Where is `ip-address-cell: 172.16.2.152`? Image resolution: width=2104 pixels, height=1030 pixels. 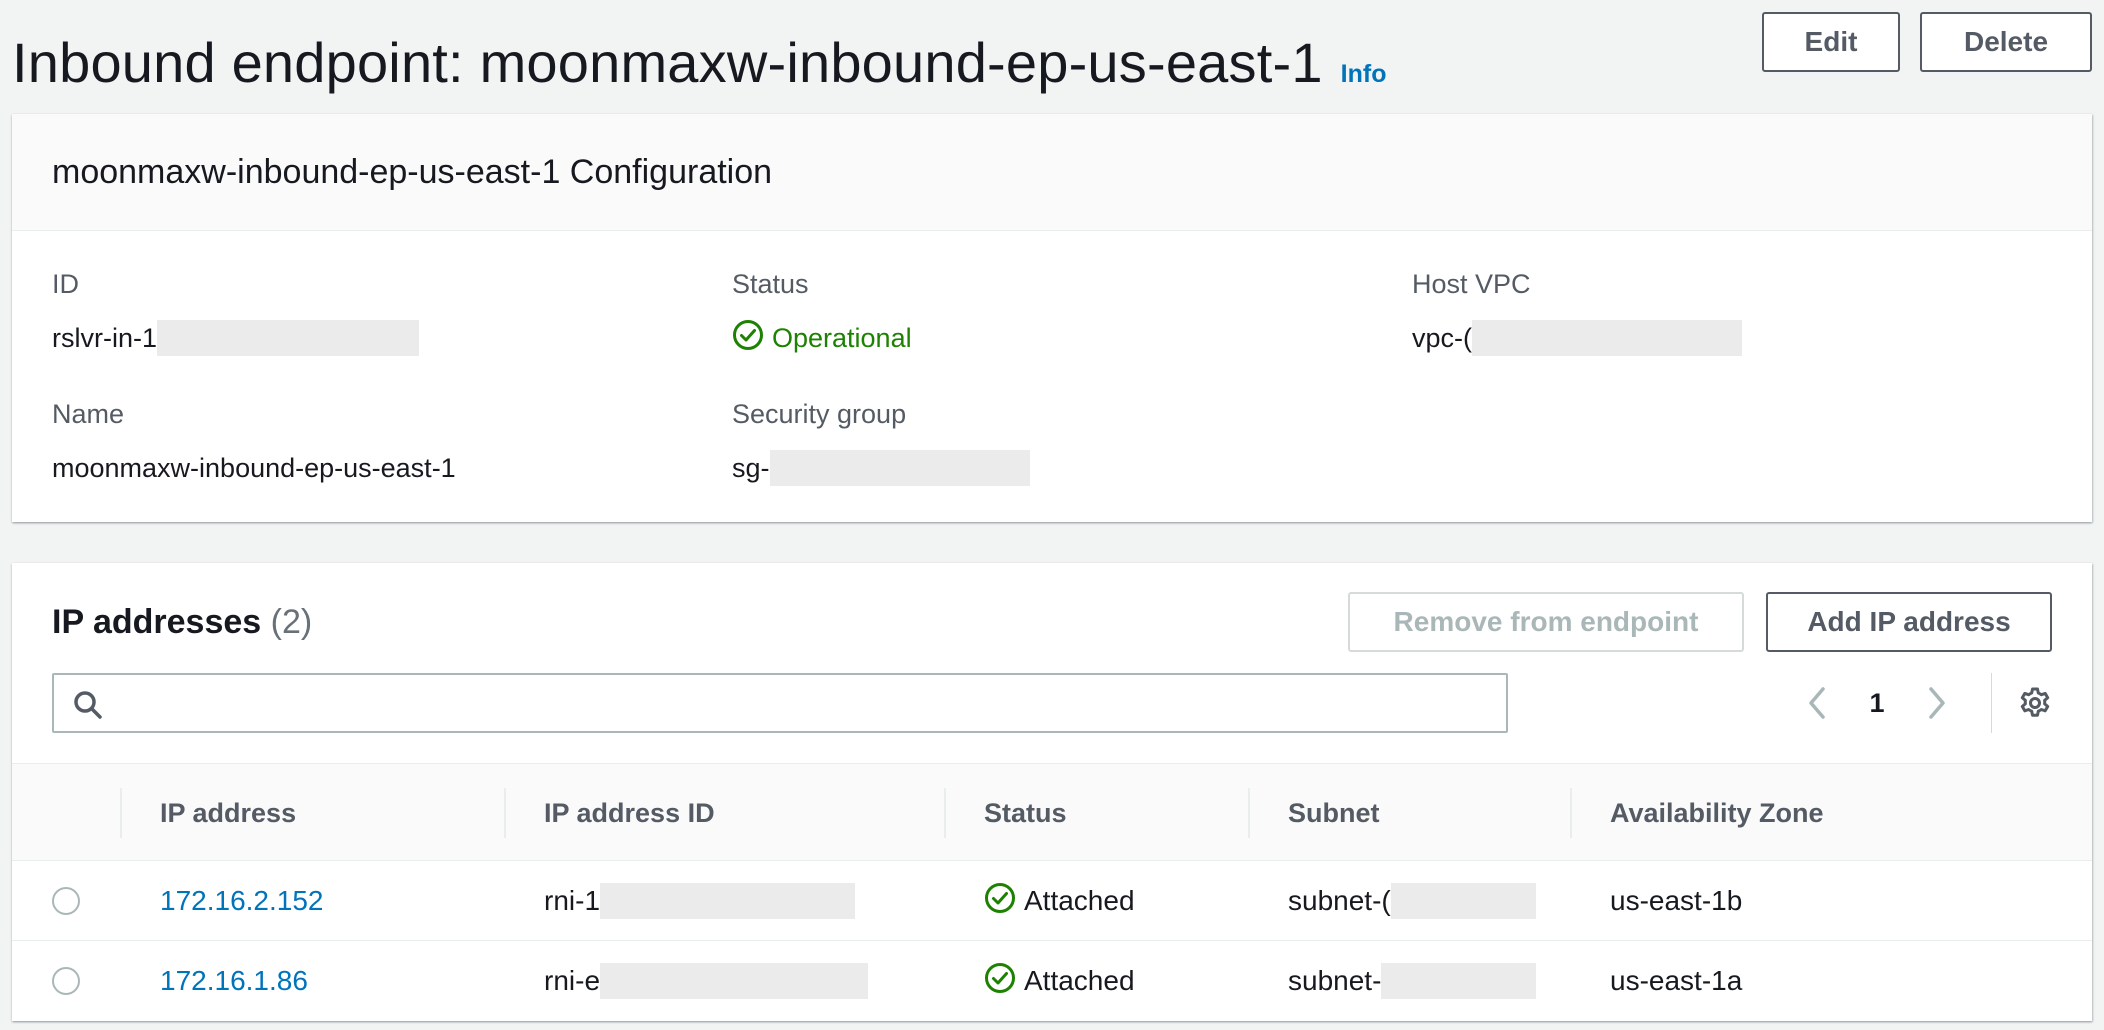
ip-address-cell: 172.16.2.152 is located at coordinates (242, 901).